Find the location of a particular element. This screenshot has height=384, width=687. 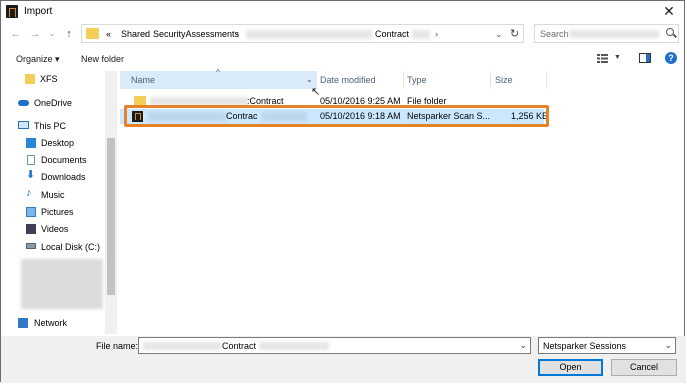

sidebar-item-label: Documents is located at coordinates (64, 160).